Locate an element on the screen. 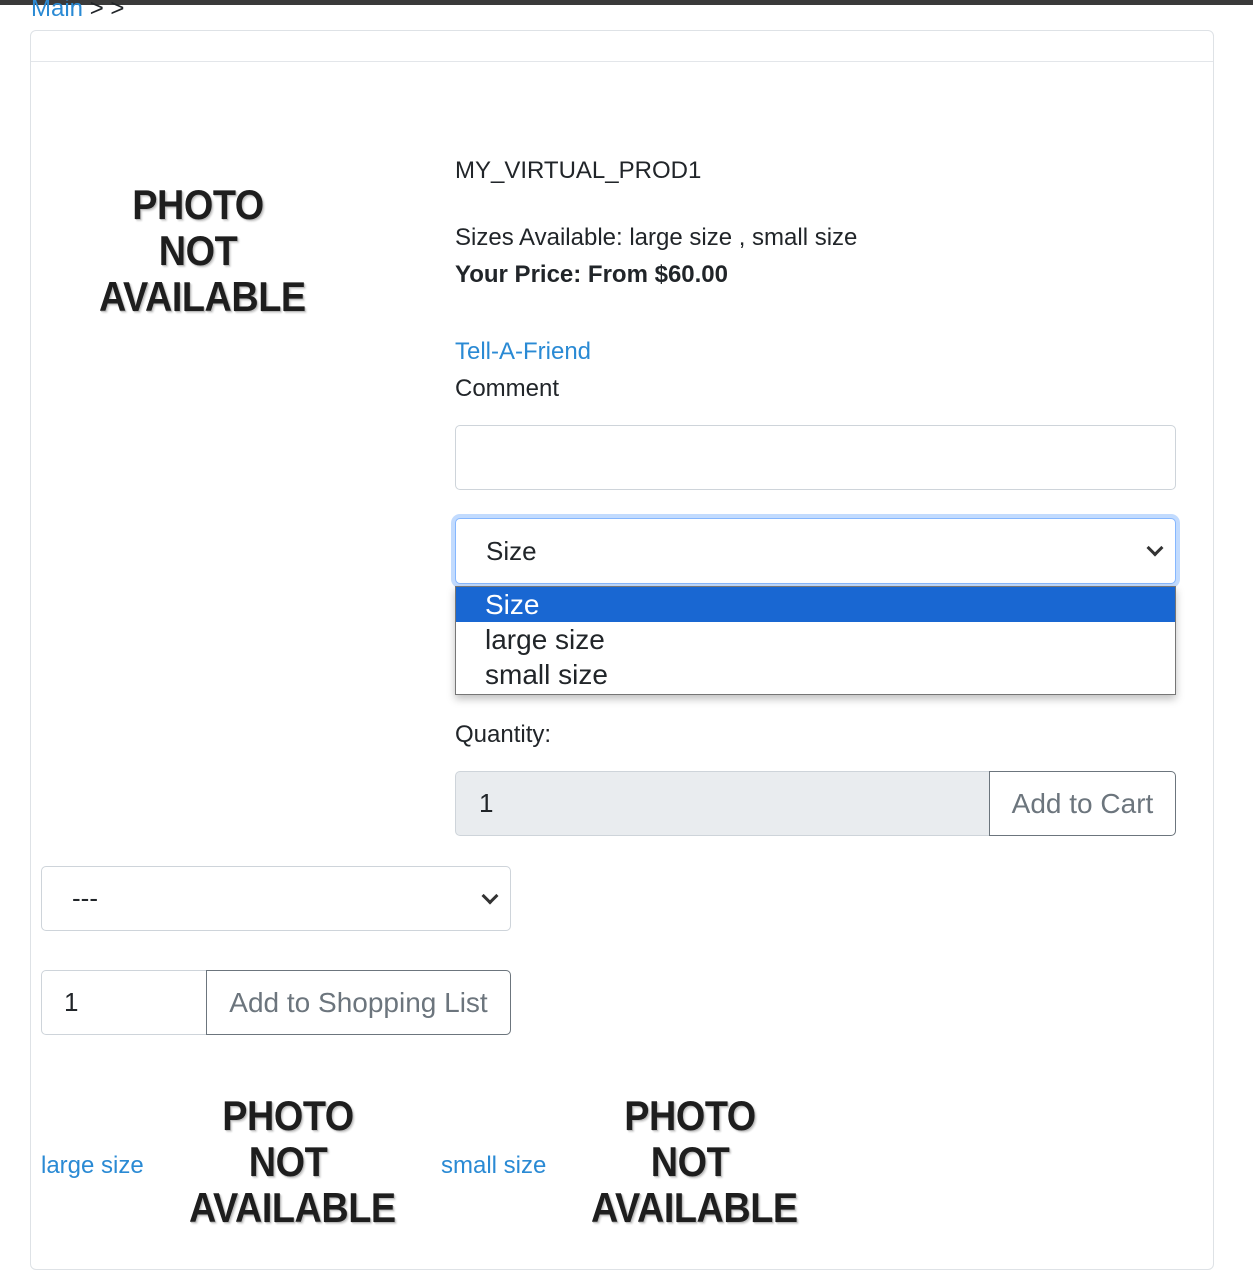  shopping-list-qty-value: 1 is located at coordinates (71, 1002).